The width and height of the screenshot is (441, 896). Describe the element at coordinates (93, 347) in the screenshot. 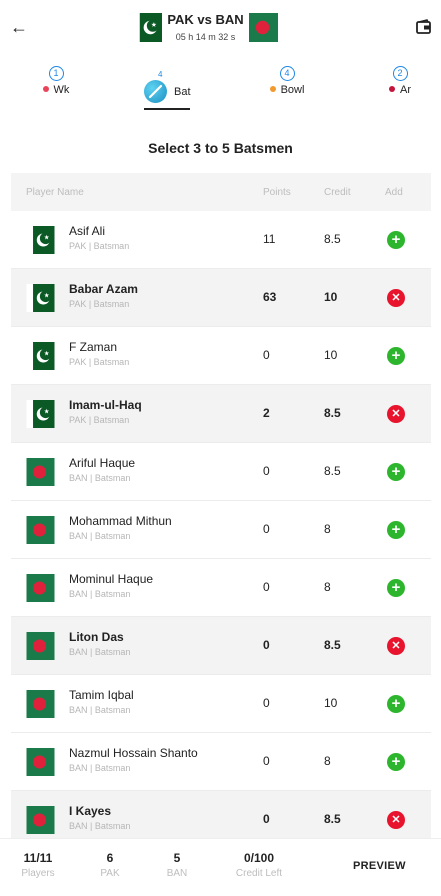

I see `player-name: F Zaman` at that location.